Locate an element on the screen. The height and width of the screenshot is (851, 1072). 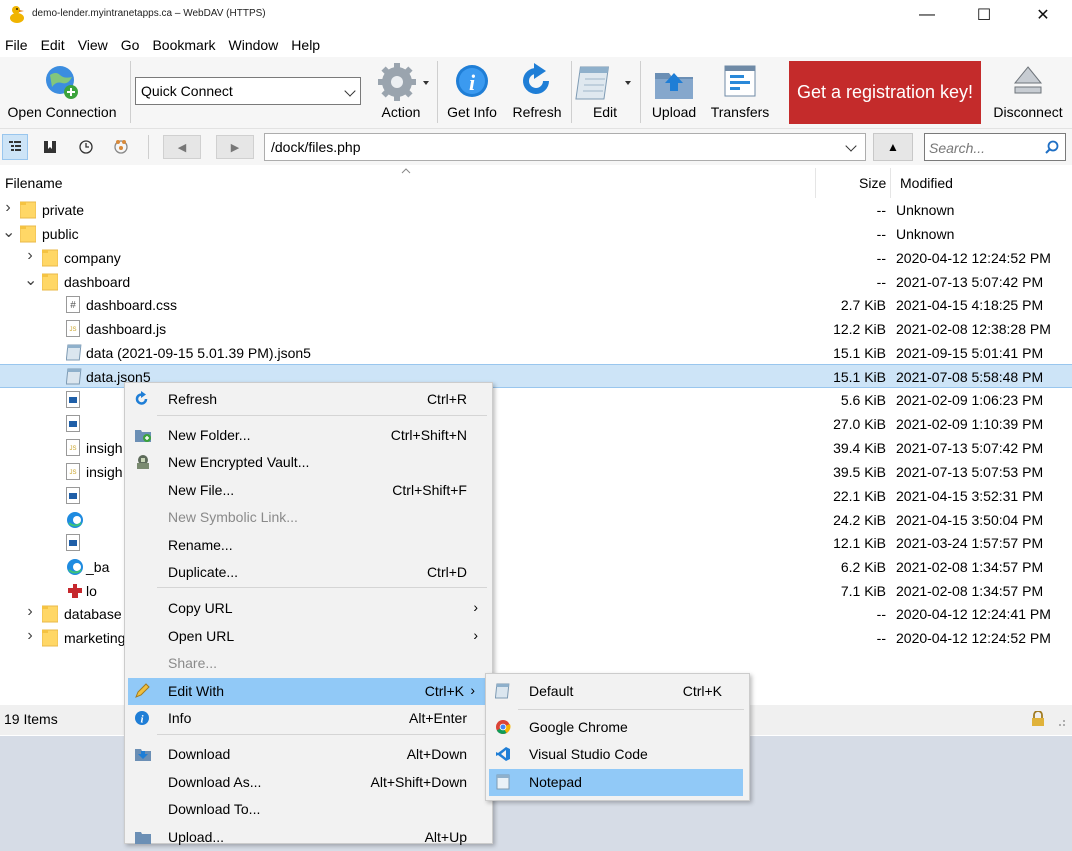
folder-row: ⌄ dashboard -- 2021-07-13 5:07:42 PM is located at coordinates (536, 281).